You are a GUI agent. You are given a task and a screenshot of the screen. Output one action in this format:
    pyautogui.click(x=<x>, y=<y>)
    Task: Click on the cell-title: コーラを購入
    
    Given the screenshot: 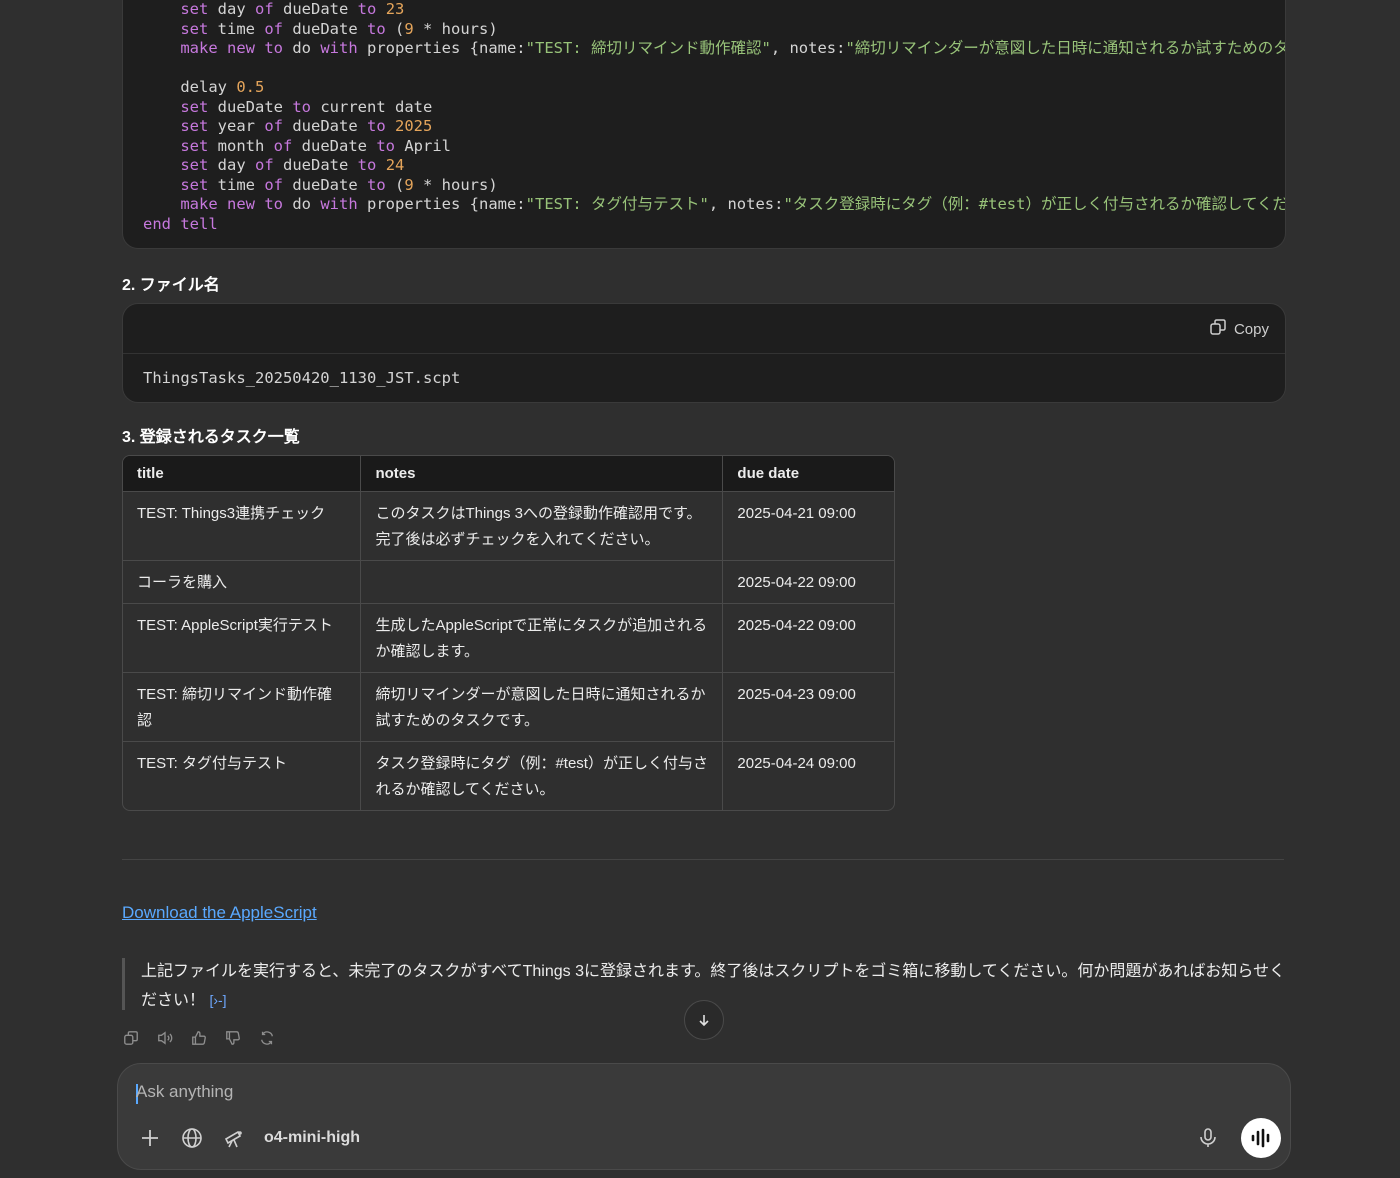 What is the action you would take?
    pyautogui.click(x=242, y=581)
    